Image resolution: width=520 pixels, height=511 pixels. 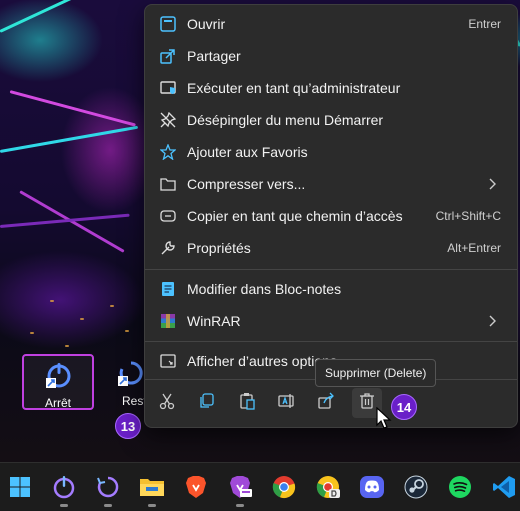 I want to click on desktop-icon-shutdown: Arrêt, so click(x=58, y=382).